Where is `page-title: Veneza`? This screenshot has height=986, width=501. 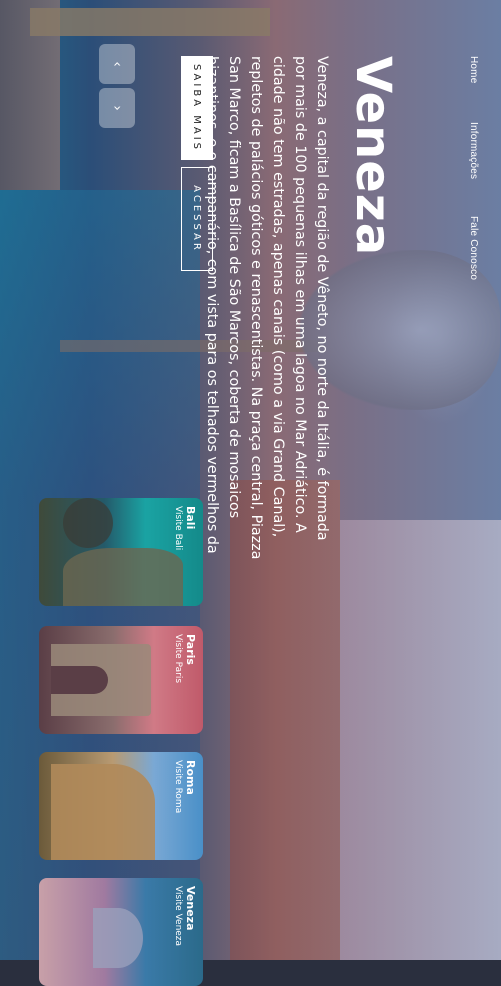 page-title: Veneza is located at coordinates (373, 156).